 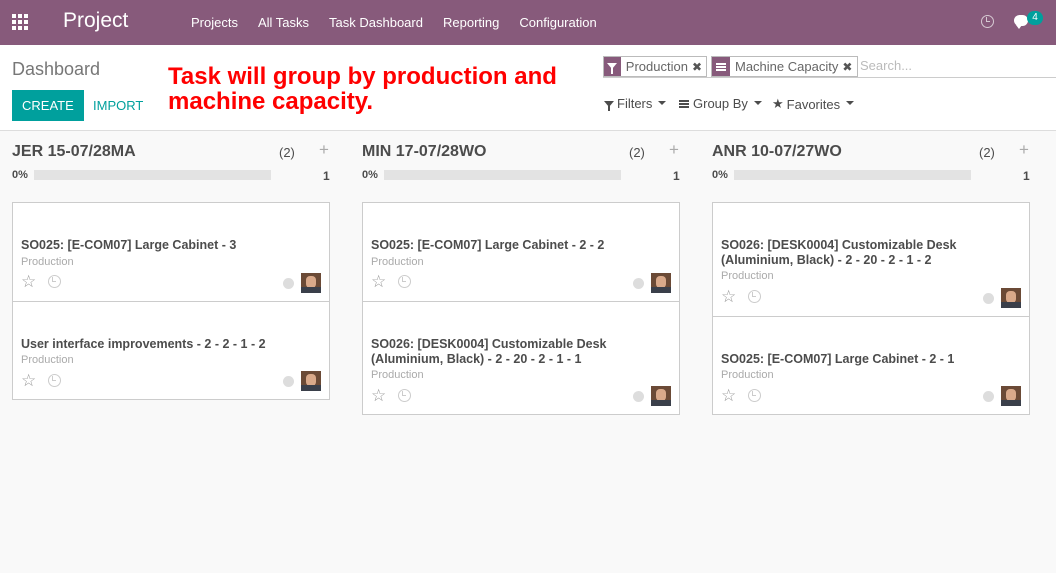 I want to click on facet-label: Machine Capacity, so click(x=787, y=66).